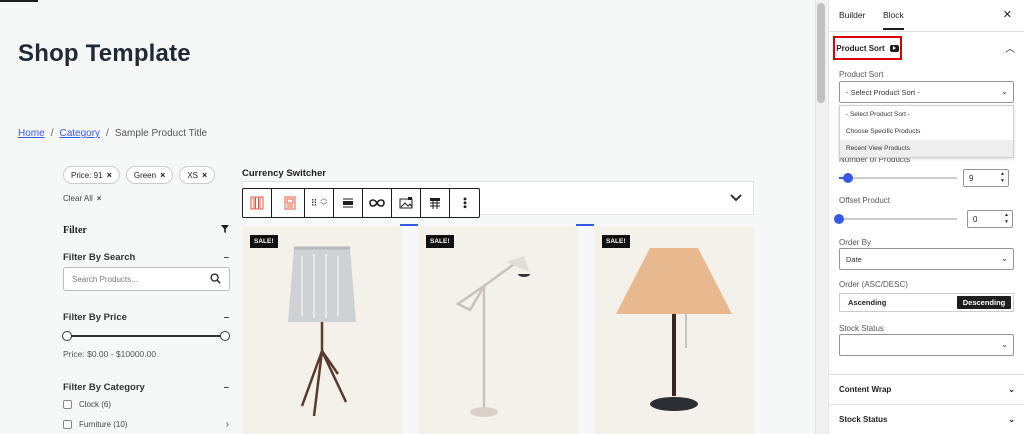  I want to click on active-filter-chips: Price: 91 × Green × XS ×, so click(139, 175).